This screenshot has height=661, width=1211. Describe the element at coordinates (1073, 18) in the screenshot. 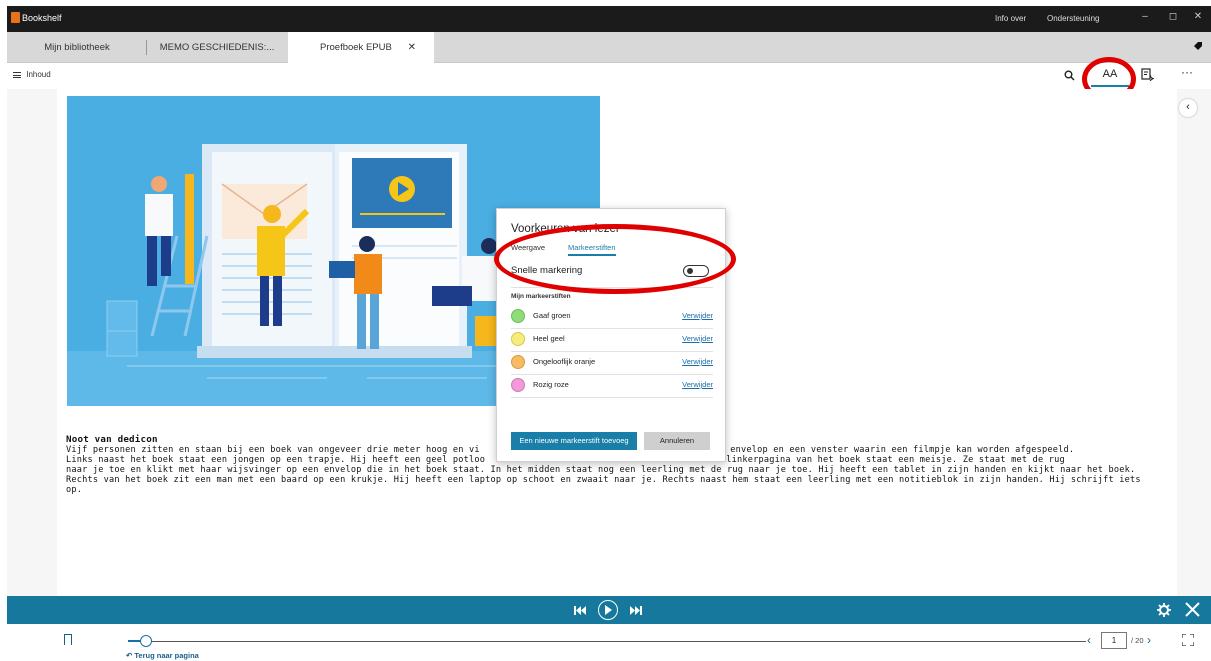

I see `support-link: Ondersteuning` at that location.